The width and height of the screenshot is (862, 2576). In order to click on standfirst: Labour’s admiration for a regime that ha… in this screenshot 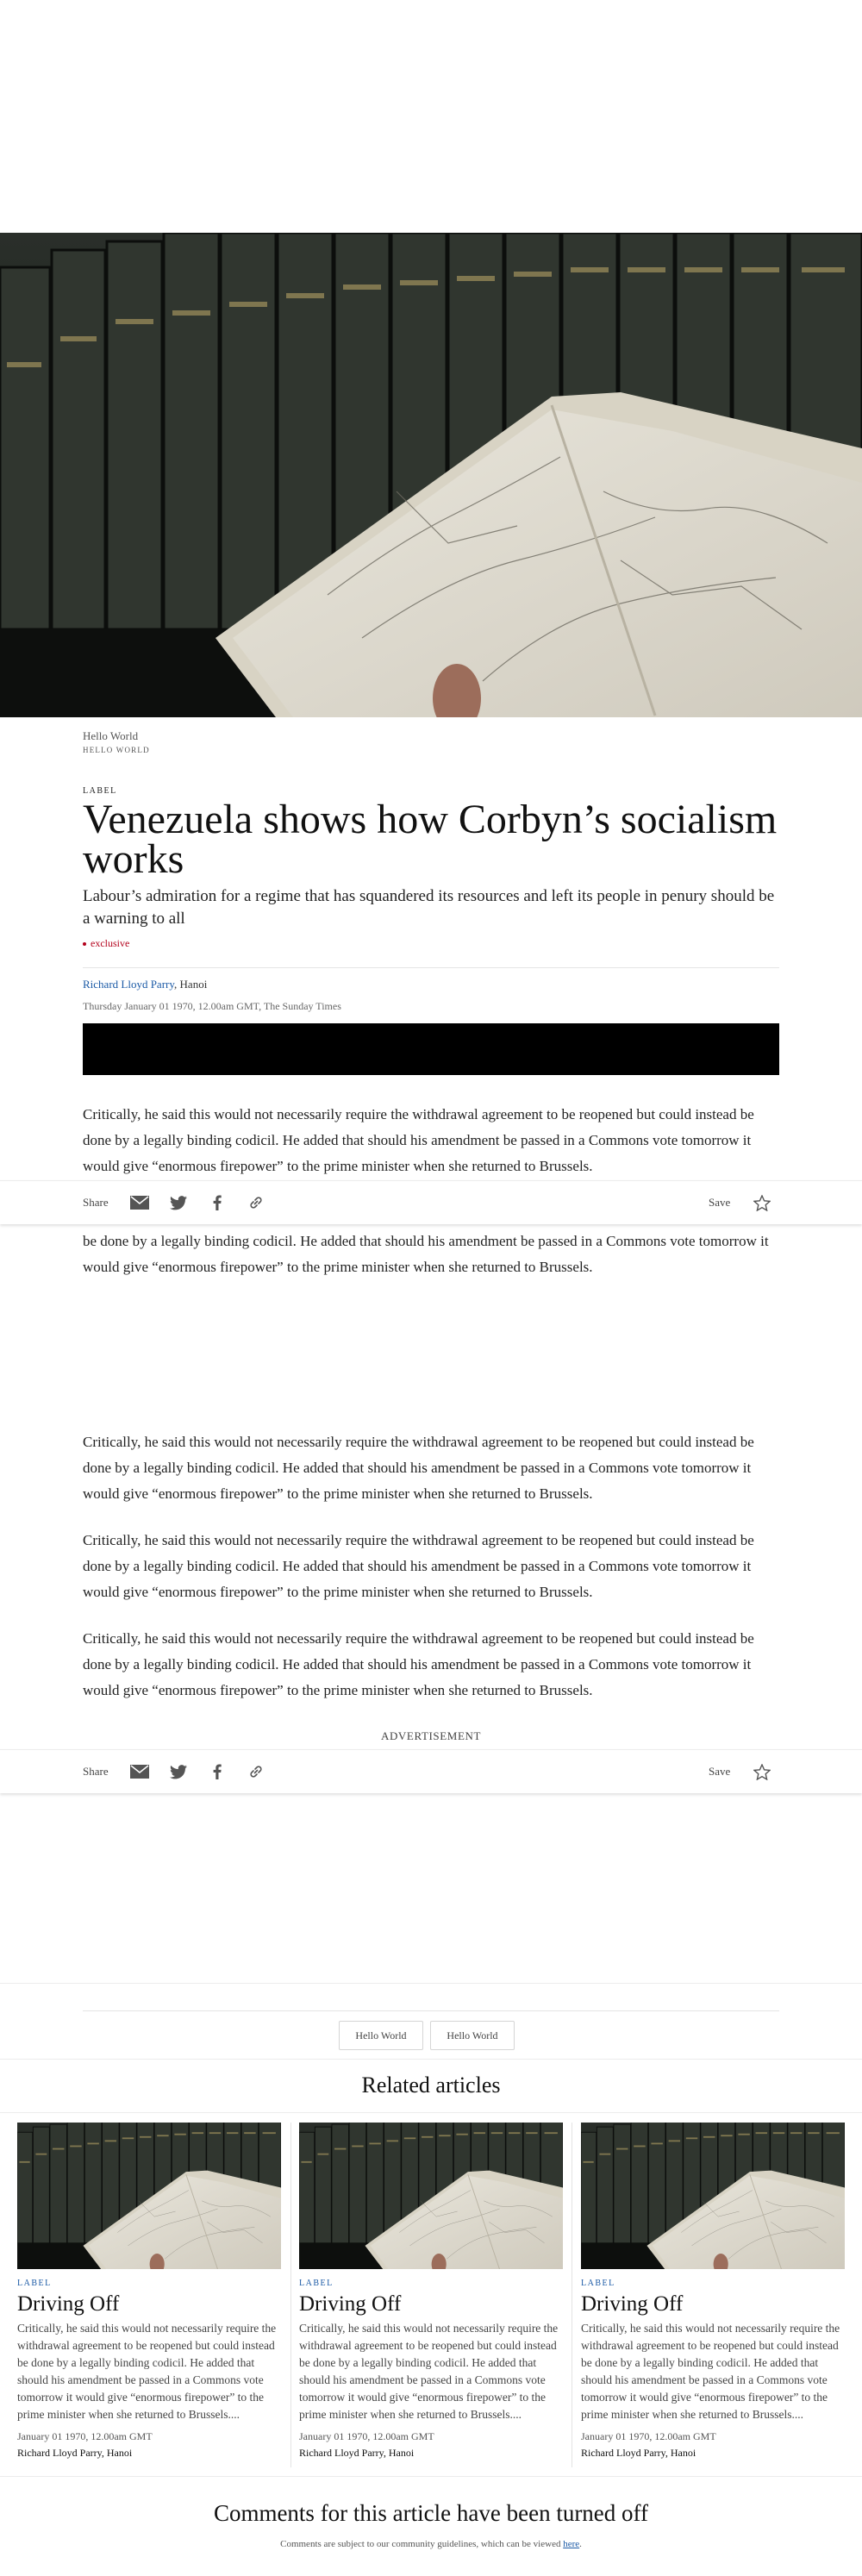, I will do `click(429, 907)`.